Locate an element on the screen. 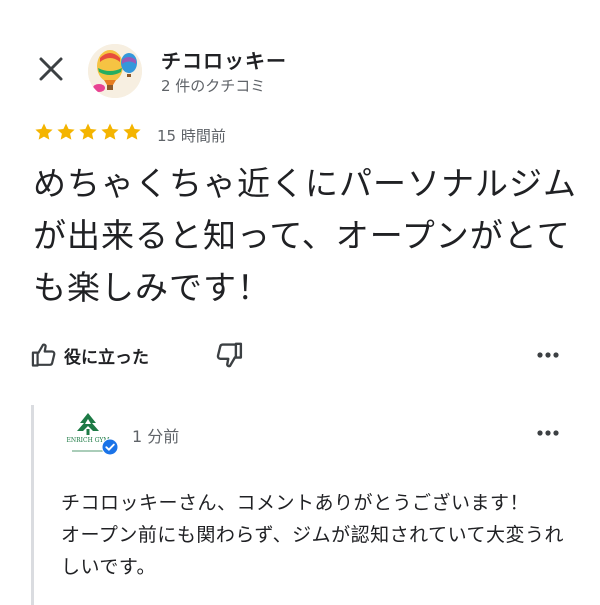  verified-badge is located at coordinates (110, 447).